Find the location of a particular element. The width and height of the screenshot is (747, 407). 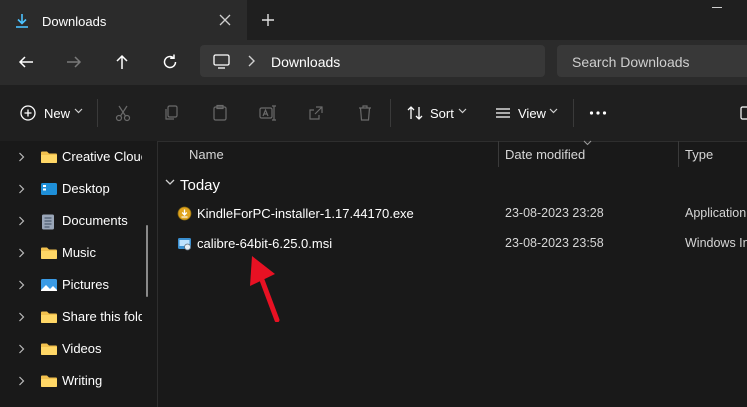

copy-icon is located at coordinates (171, 113).